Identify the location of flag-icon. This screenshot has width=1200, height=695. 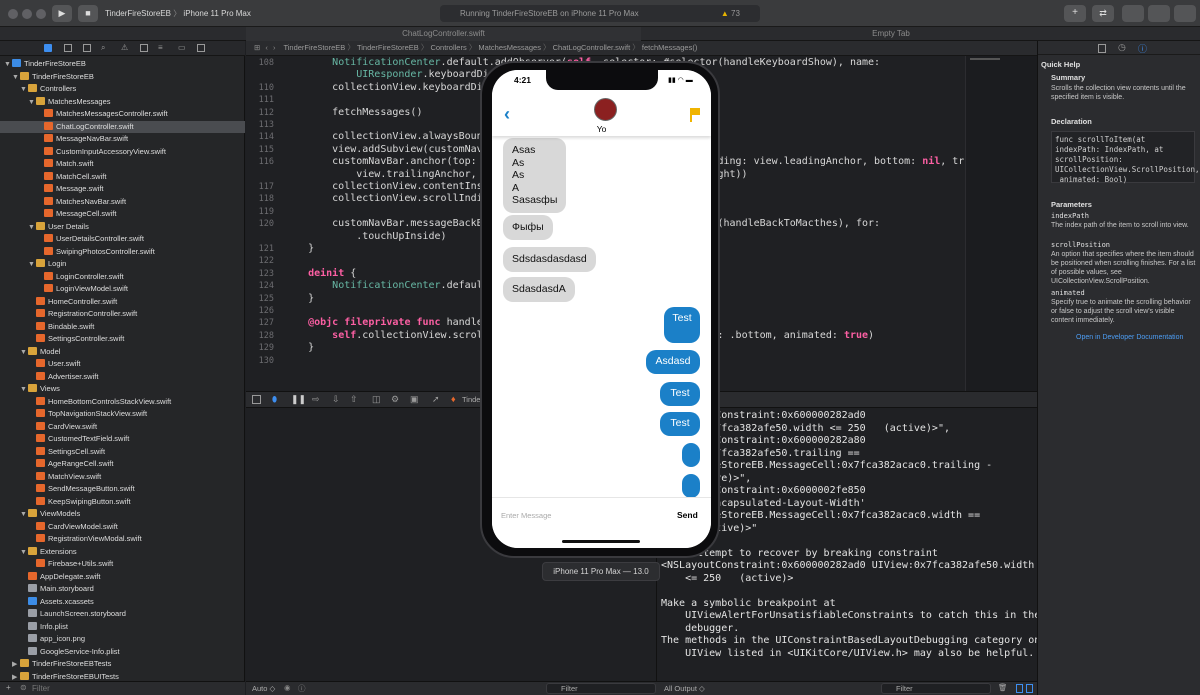
(695, 115).